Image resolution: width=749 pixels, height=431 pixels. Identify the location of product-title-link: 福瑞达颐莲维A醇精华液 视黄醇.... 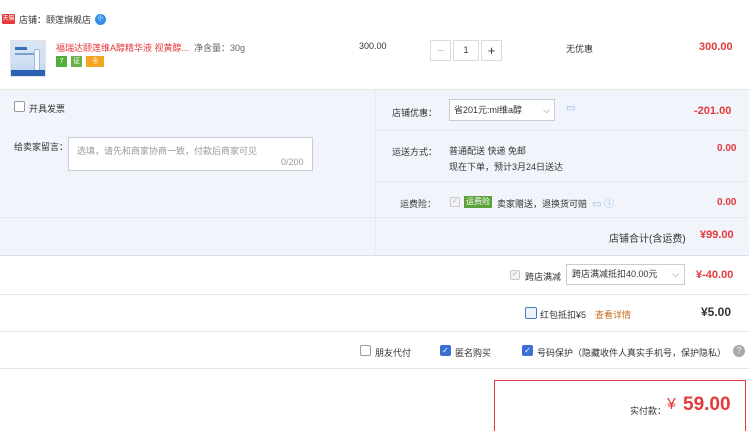
(126, 48).